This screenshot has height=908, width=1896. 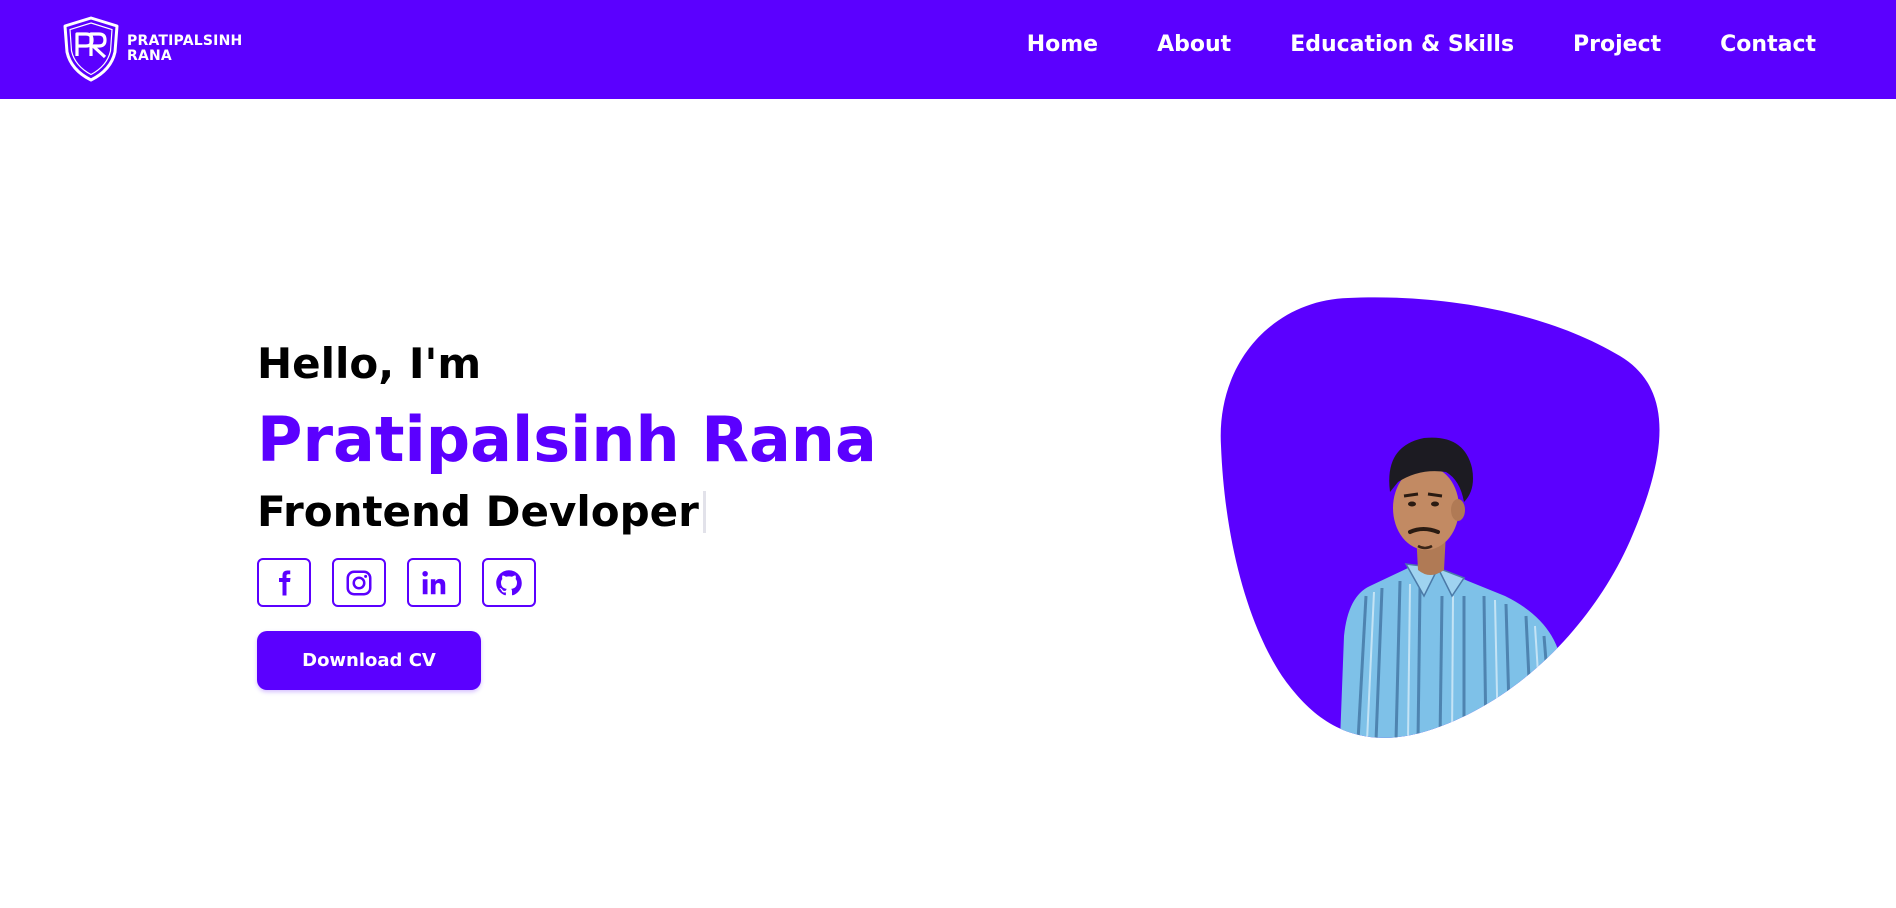 I want to click on hero-greeting: Hello, I'm, so click(x=369, y=363).